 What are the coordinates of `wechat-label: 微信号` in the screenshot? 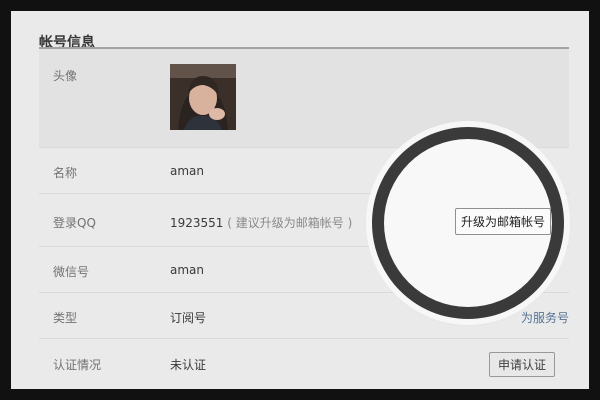 It's located at (71, 272).